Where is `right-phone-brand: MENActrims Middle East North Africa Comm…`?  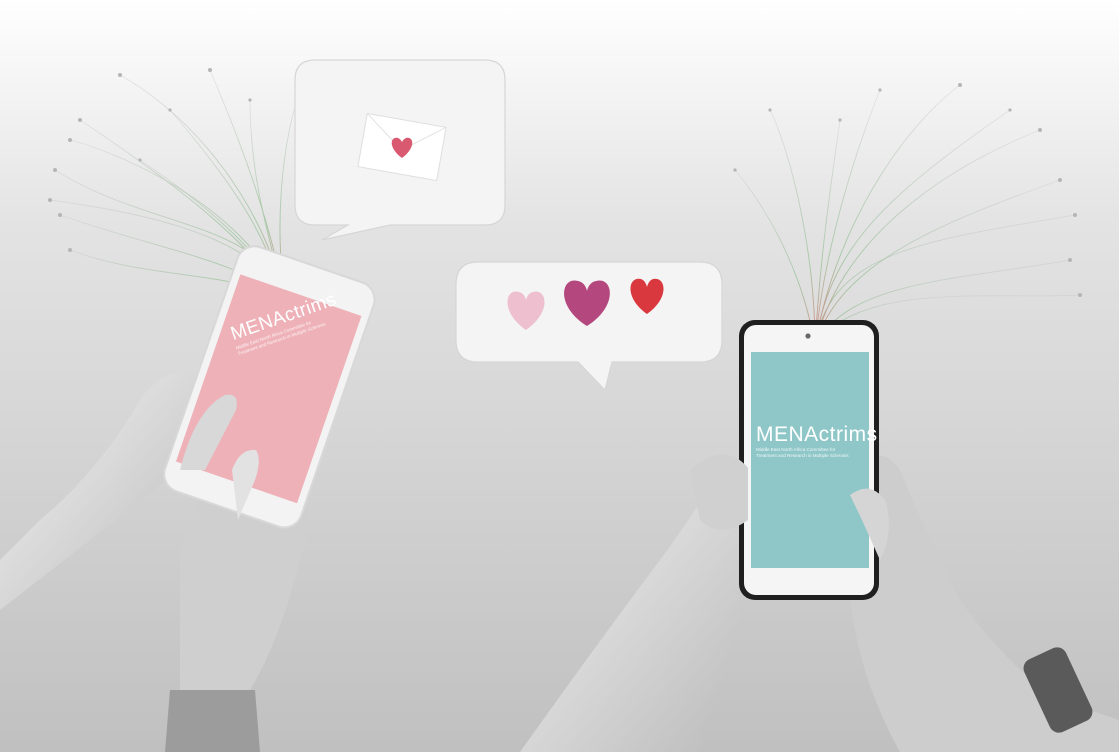 right-phone-brand: MENActrims Middle East North Africa Comm… is located at coordinates (817, 440).